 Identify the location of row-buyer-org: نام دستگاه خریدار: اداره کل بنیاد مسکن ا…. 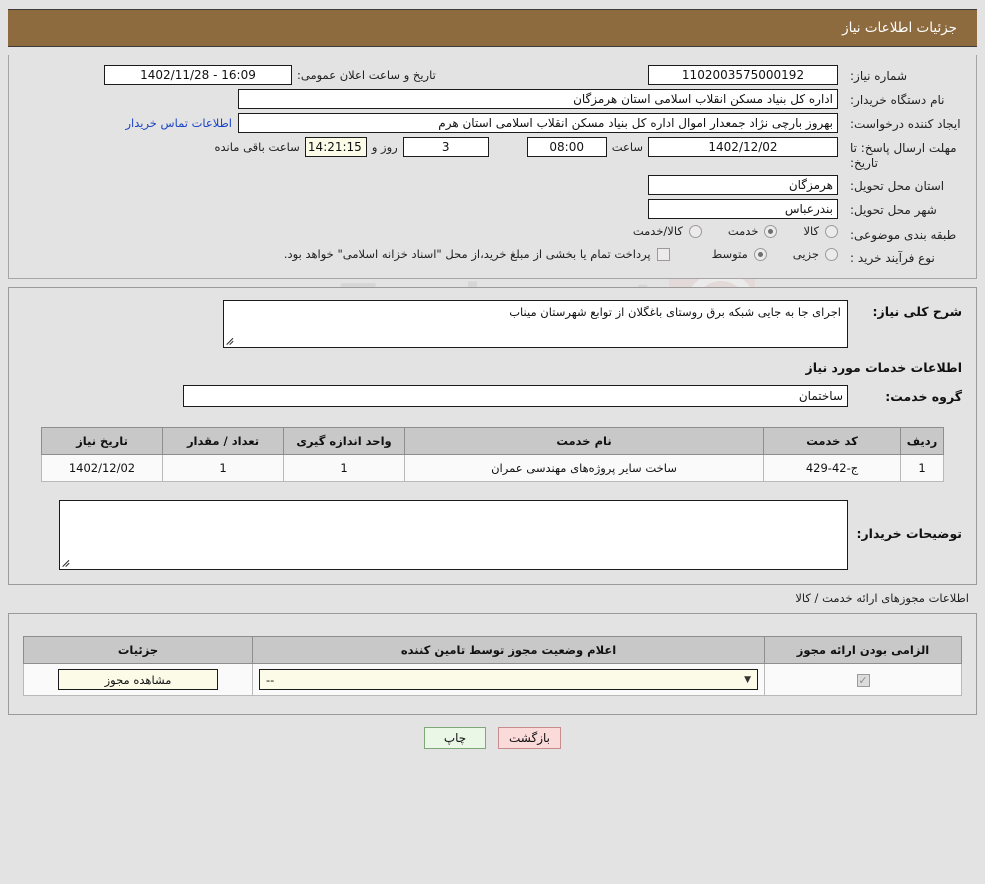
(492, 99).